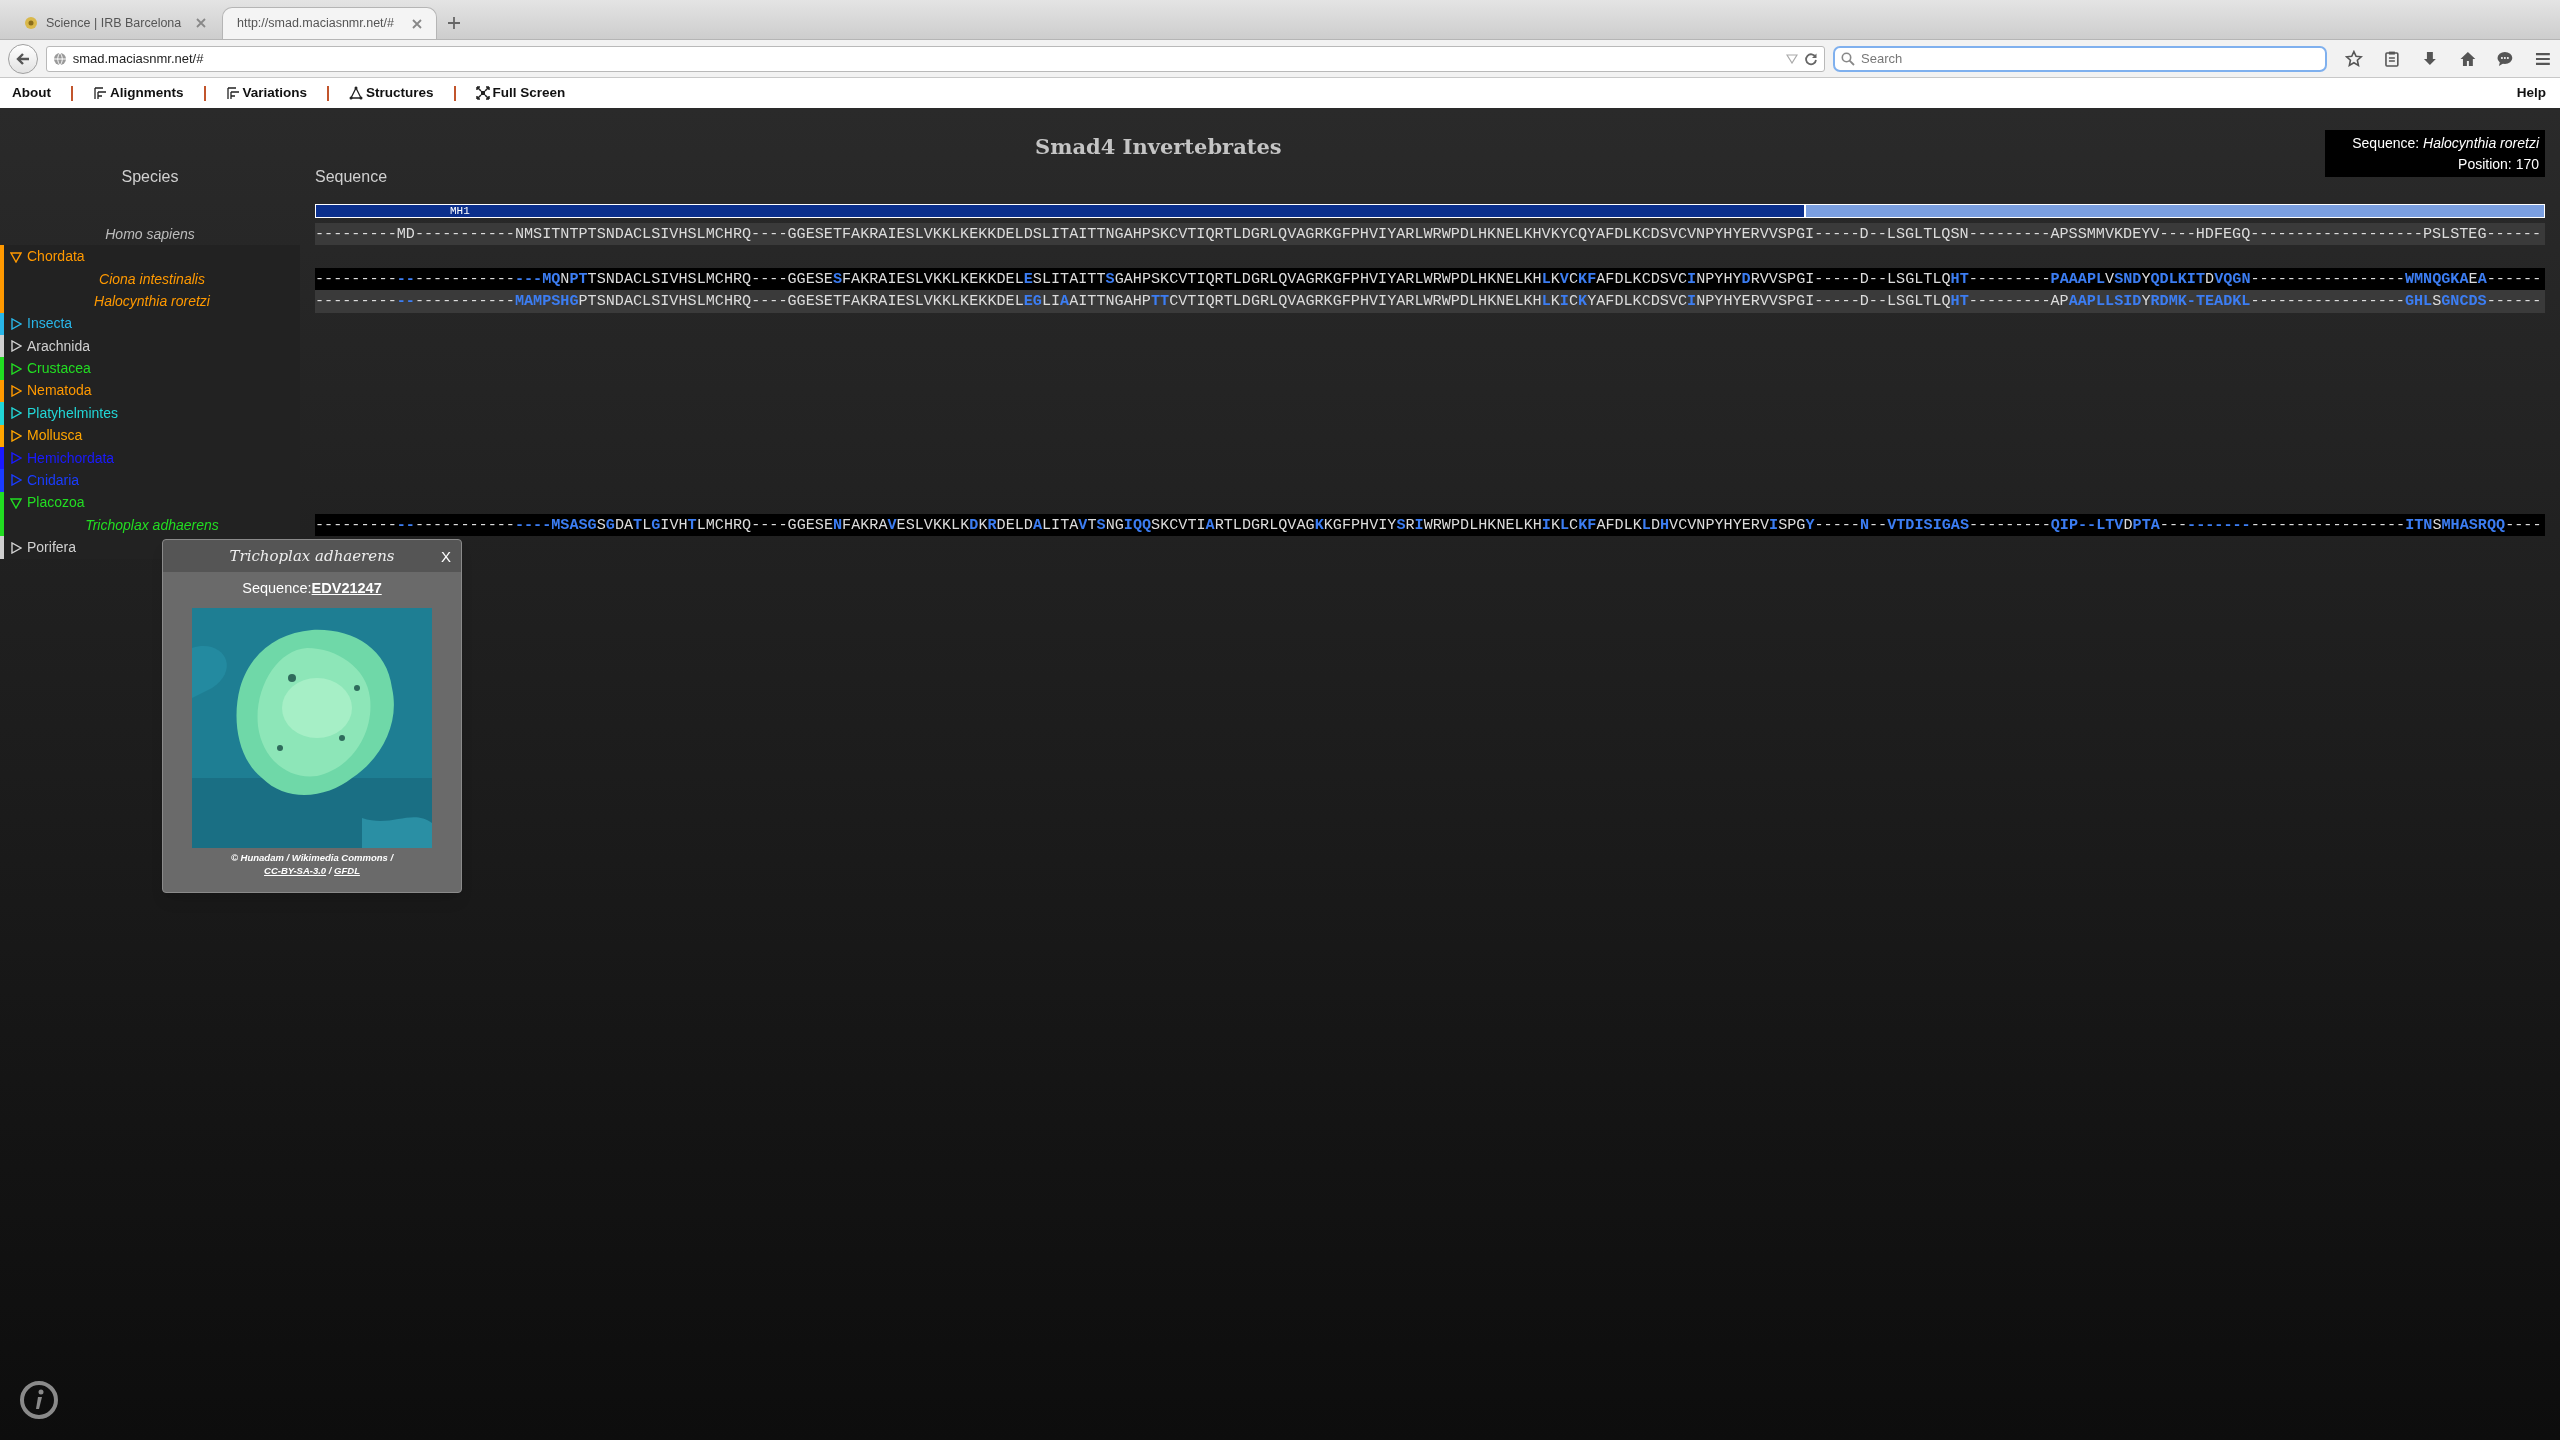 The height and width of the screenshot is (1440, 2560). I want to click on close-button: X, so click(446, 557).